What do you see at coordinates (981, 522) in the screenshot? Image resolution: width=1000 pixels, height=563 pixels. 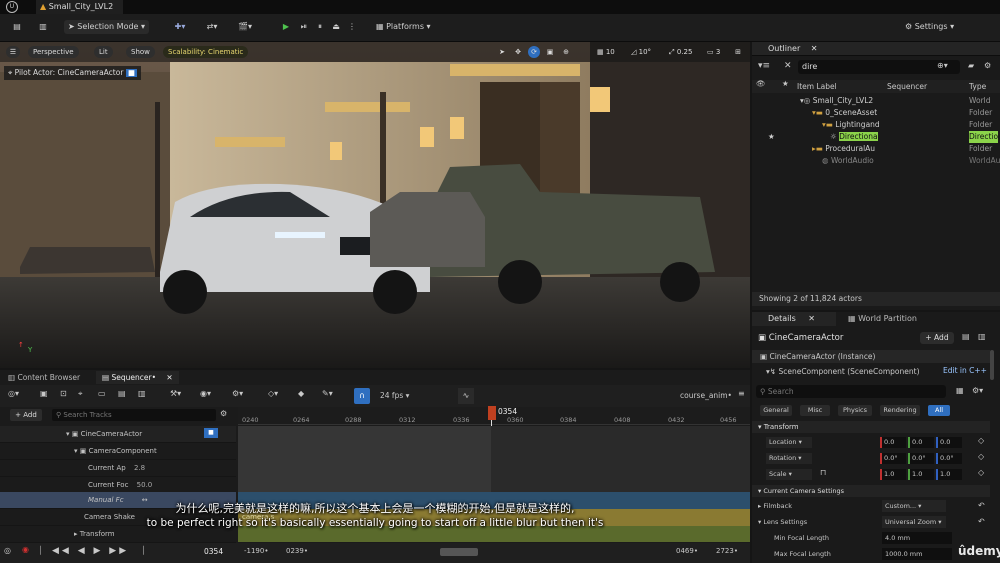 I see `reset-arrow-icon: ↶` at bounding box center [981, 522].